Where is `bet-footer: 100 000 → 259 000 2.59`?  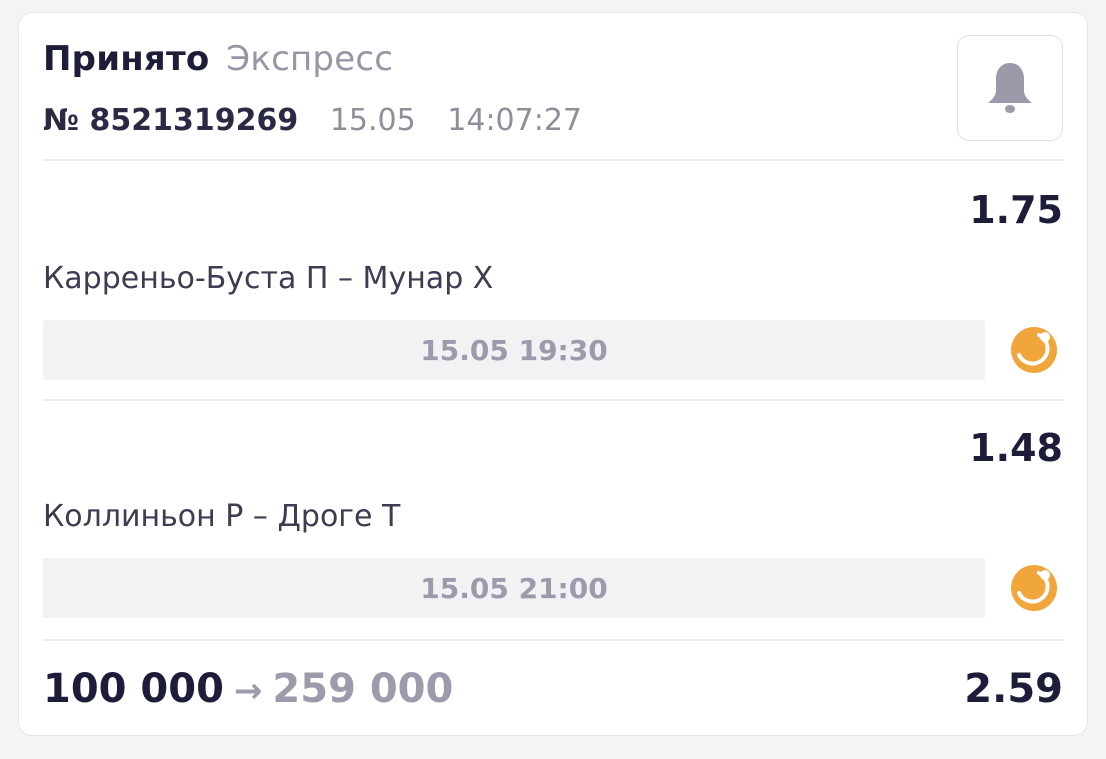
bet-footer: 100 000 → 259 000 2.59 is located at coordinates (553, 691).